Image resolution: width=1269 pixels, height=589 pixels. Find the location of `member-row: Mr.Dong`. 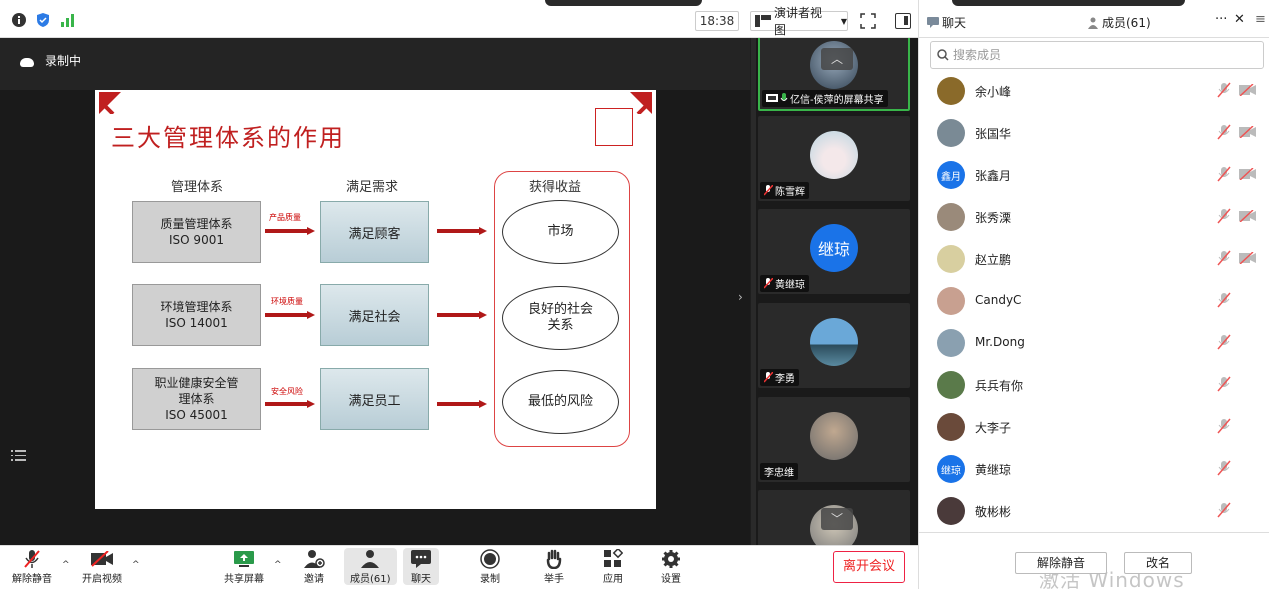

member-row: Mr.Dong is located at coordinates (1094, 343).